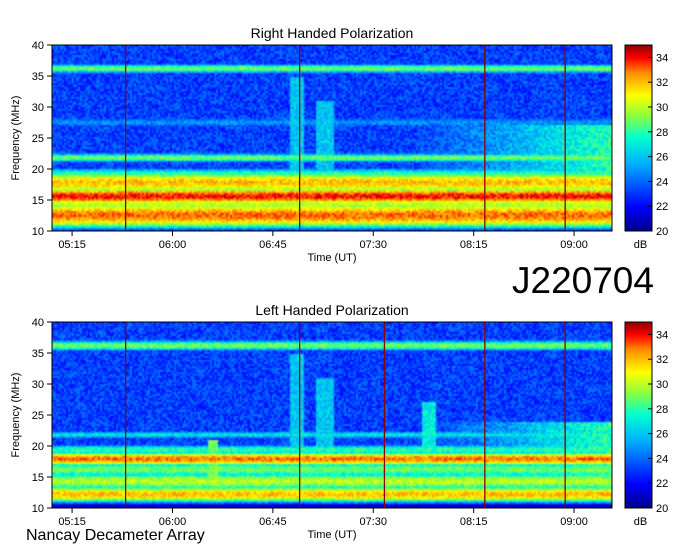 The image size is (680, 552). Describe the element at coordinates (332, 33) in the screenshot. I see `panel-title: Right Handed Polarization` at that location.